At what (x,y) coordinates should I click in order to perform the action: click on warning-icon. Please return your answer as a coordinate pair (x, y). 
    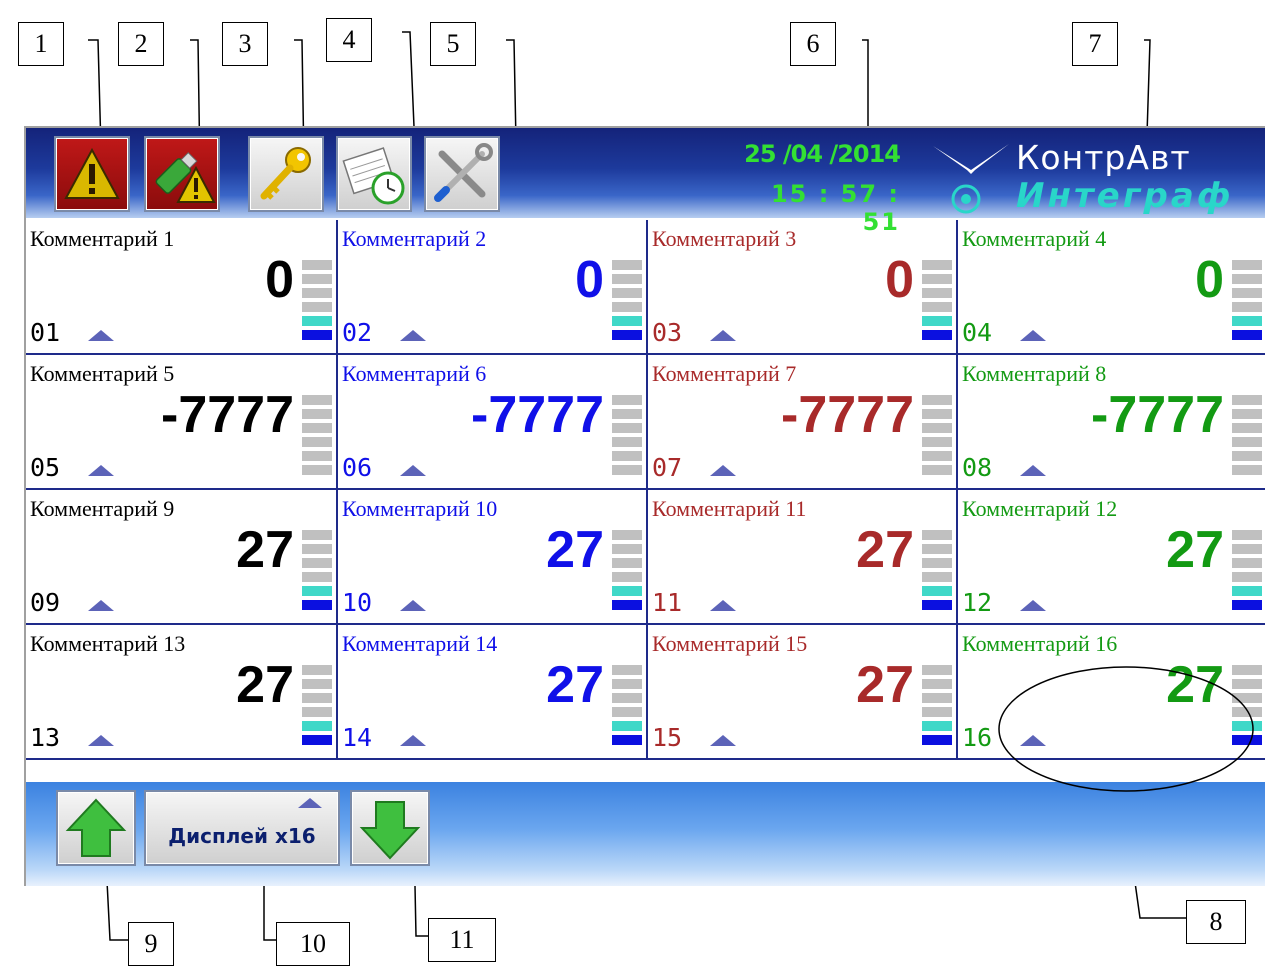
    Looking at the image, I should click on (92, 173).